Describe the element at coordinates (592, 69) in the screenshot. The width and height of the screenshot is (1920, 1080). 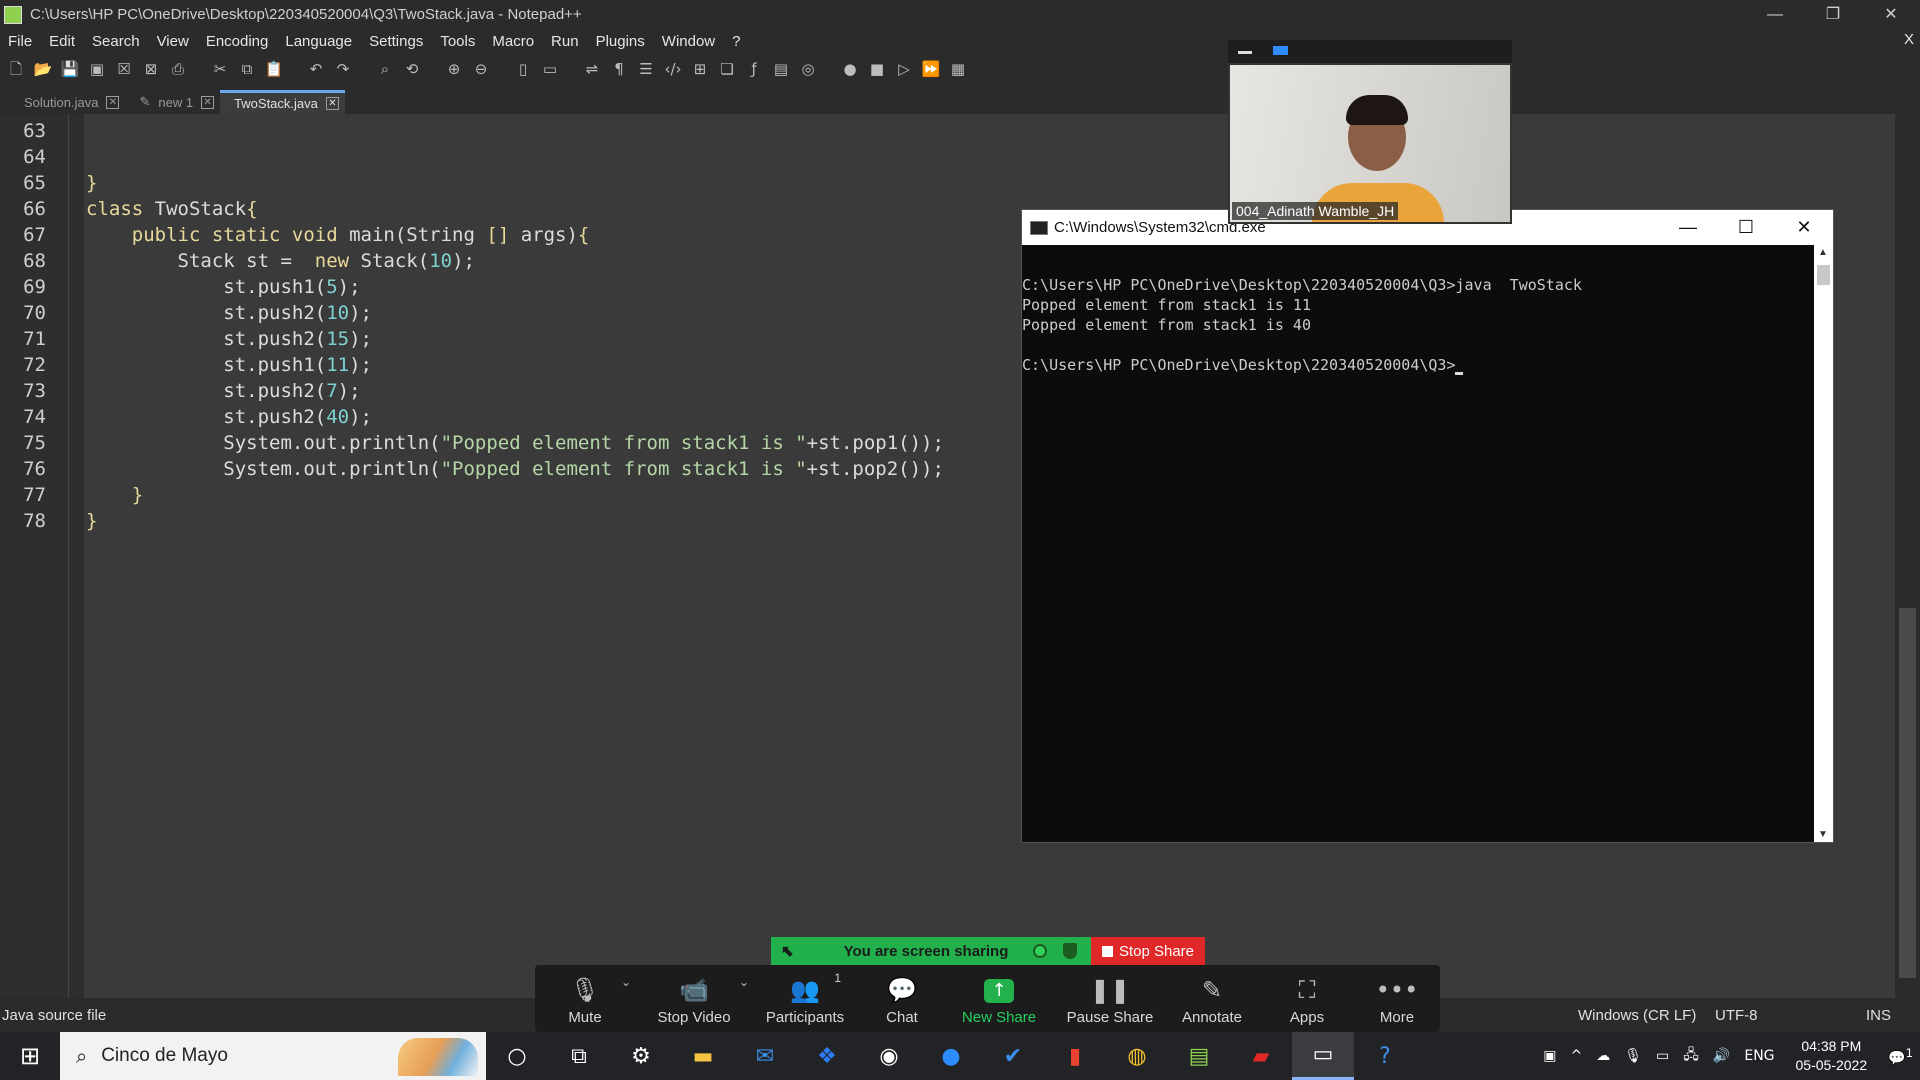
I see `word-wrap-icon: ⇌` at that location.